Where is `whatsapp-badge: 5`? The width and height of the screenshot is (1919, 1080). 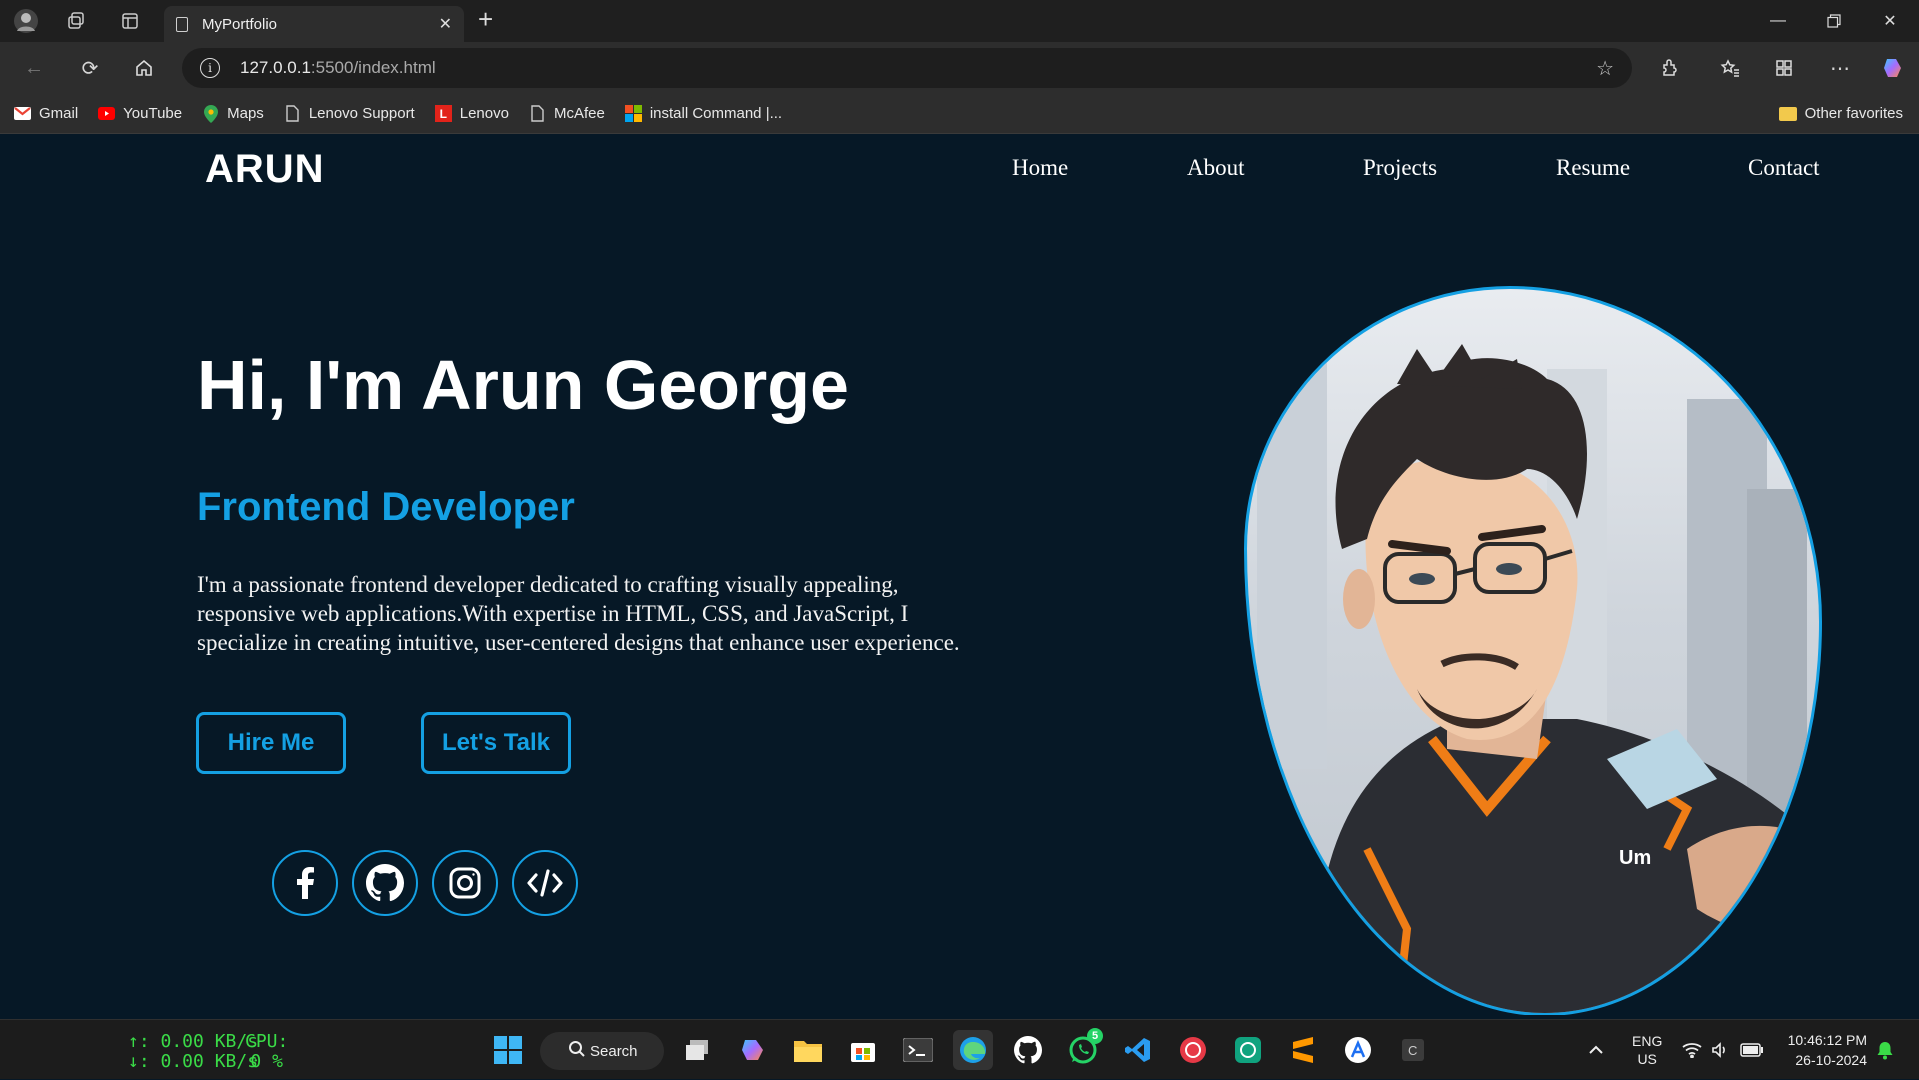
whatsapp-badge: 5 is located at coordinates (1095, 1036).